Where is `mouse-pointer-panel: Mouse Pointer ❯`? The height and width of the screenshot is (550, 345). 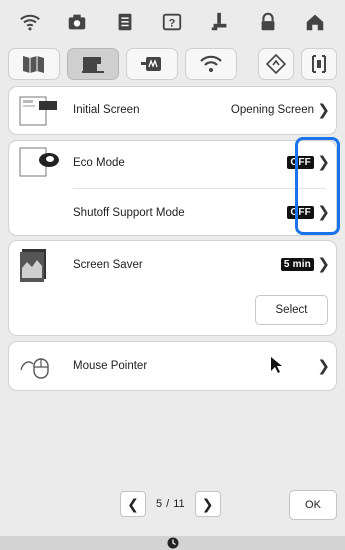 mouse-pointer-panel: Mouse Pointer ❯ is located at coordinates (172, 366).